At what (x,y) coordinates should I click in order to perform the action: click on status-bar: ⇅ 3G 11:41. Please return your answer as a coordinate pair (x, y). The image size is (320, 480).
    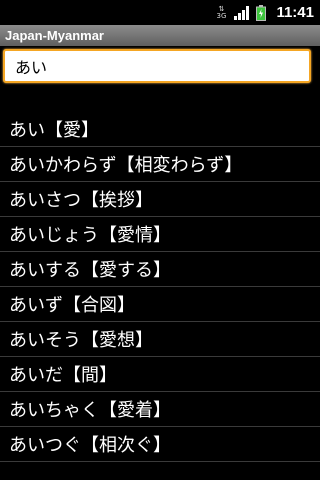
    Looking at the image, I should click on (160, 12).